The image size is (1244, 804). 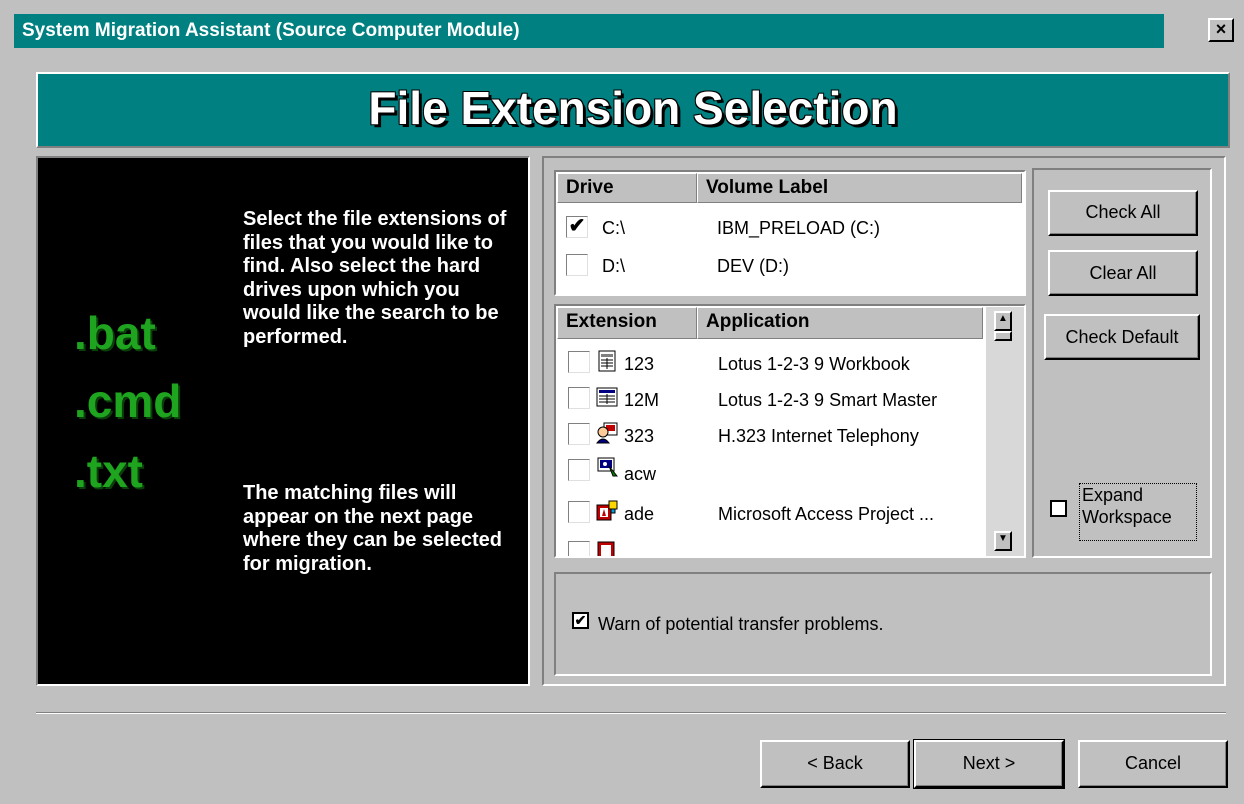 I want to click on extension-row-12m: 12M Lotus 1-2-3 9 Smart Master, so click(x=771, y=399).